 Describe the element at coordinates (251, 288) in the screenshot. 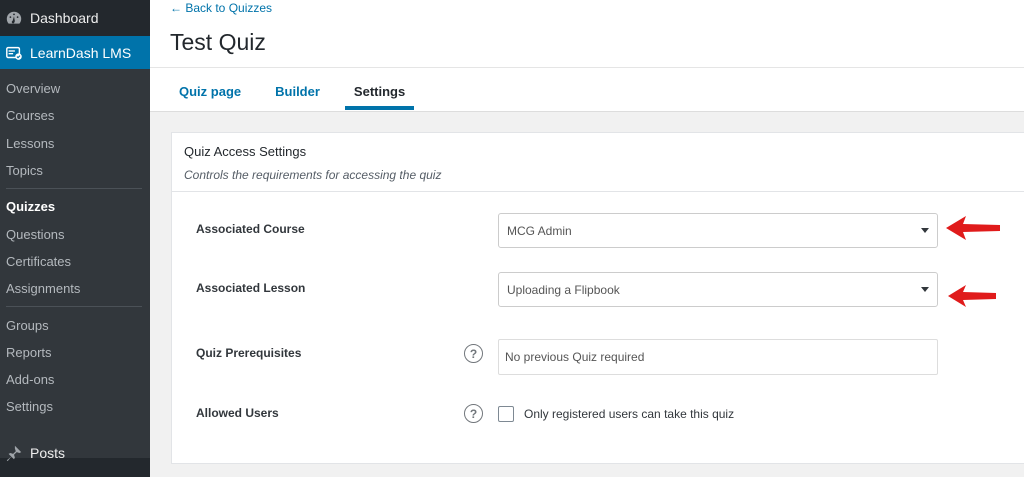

I see `associated-lesson-label: Associated Lesson` at that location.